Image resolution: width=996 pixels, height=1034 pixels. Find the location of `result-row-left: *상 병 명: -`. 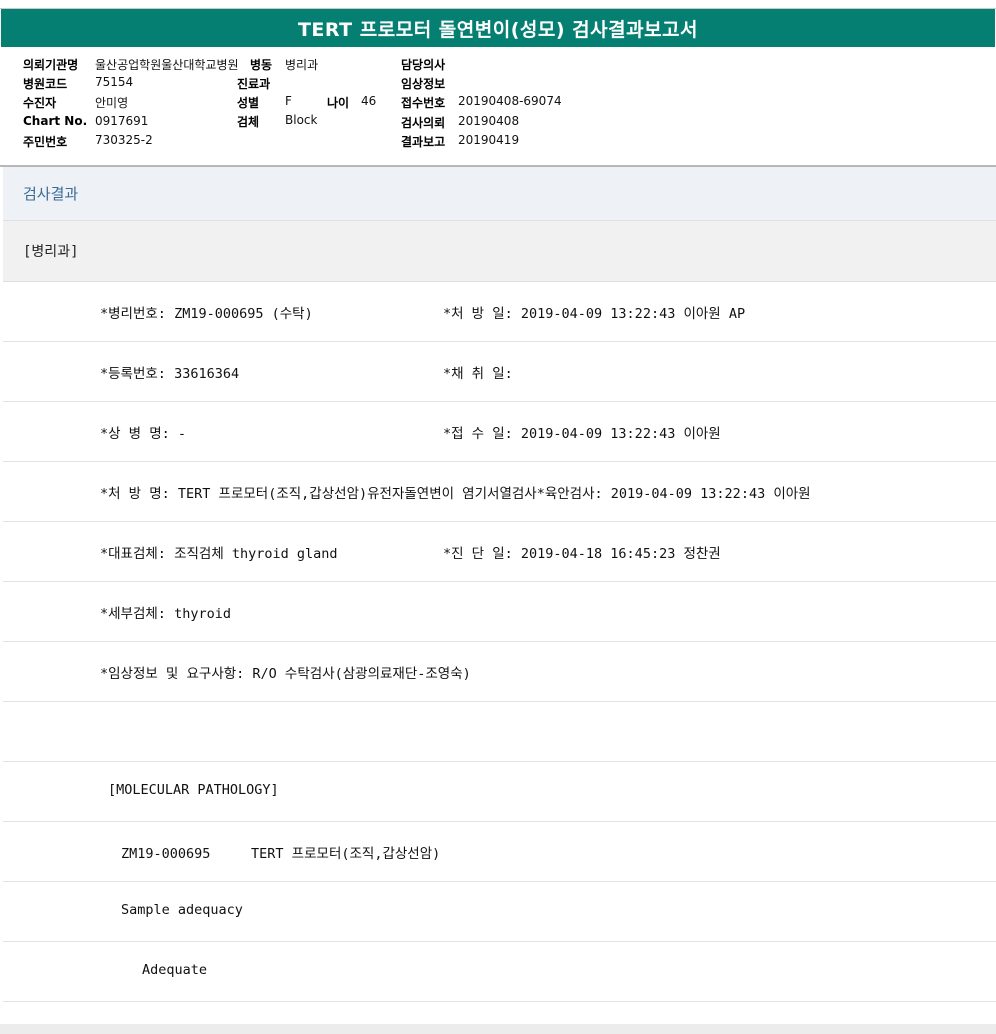

result-row-left: *상 병 명: - is located at coordinates (143, 434).